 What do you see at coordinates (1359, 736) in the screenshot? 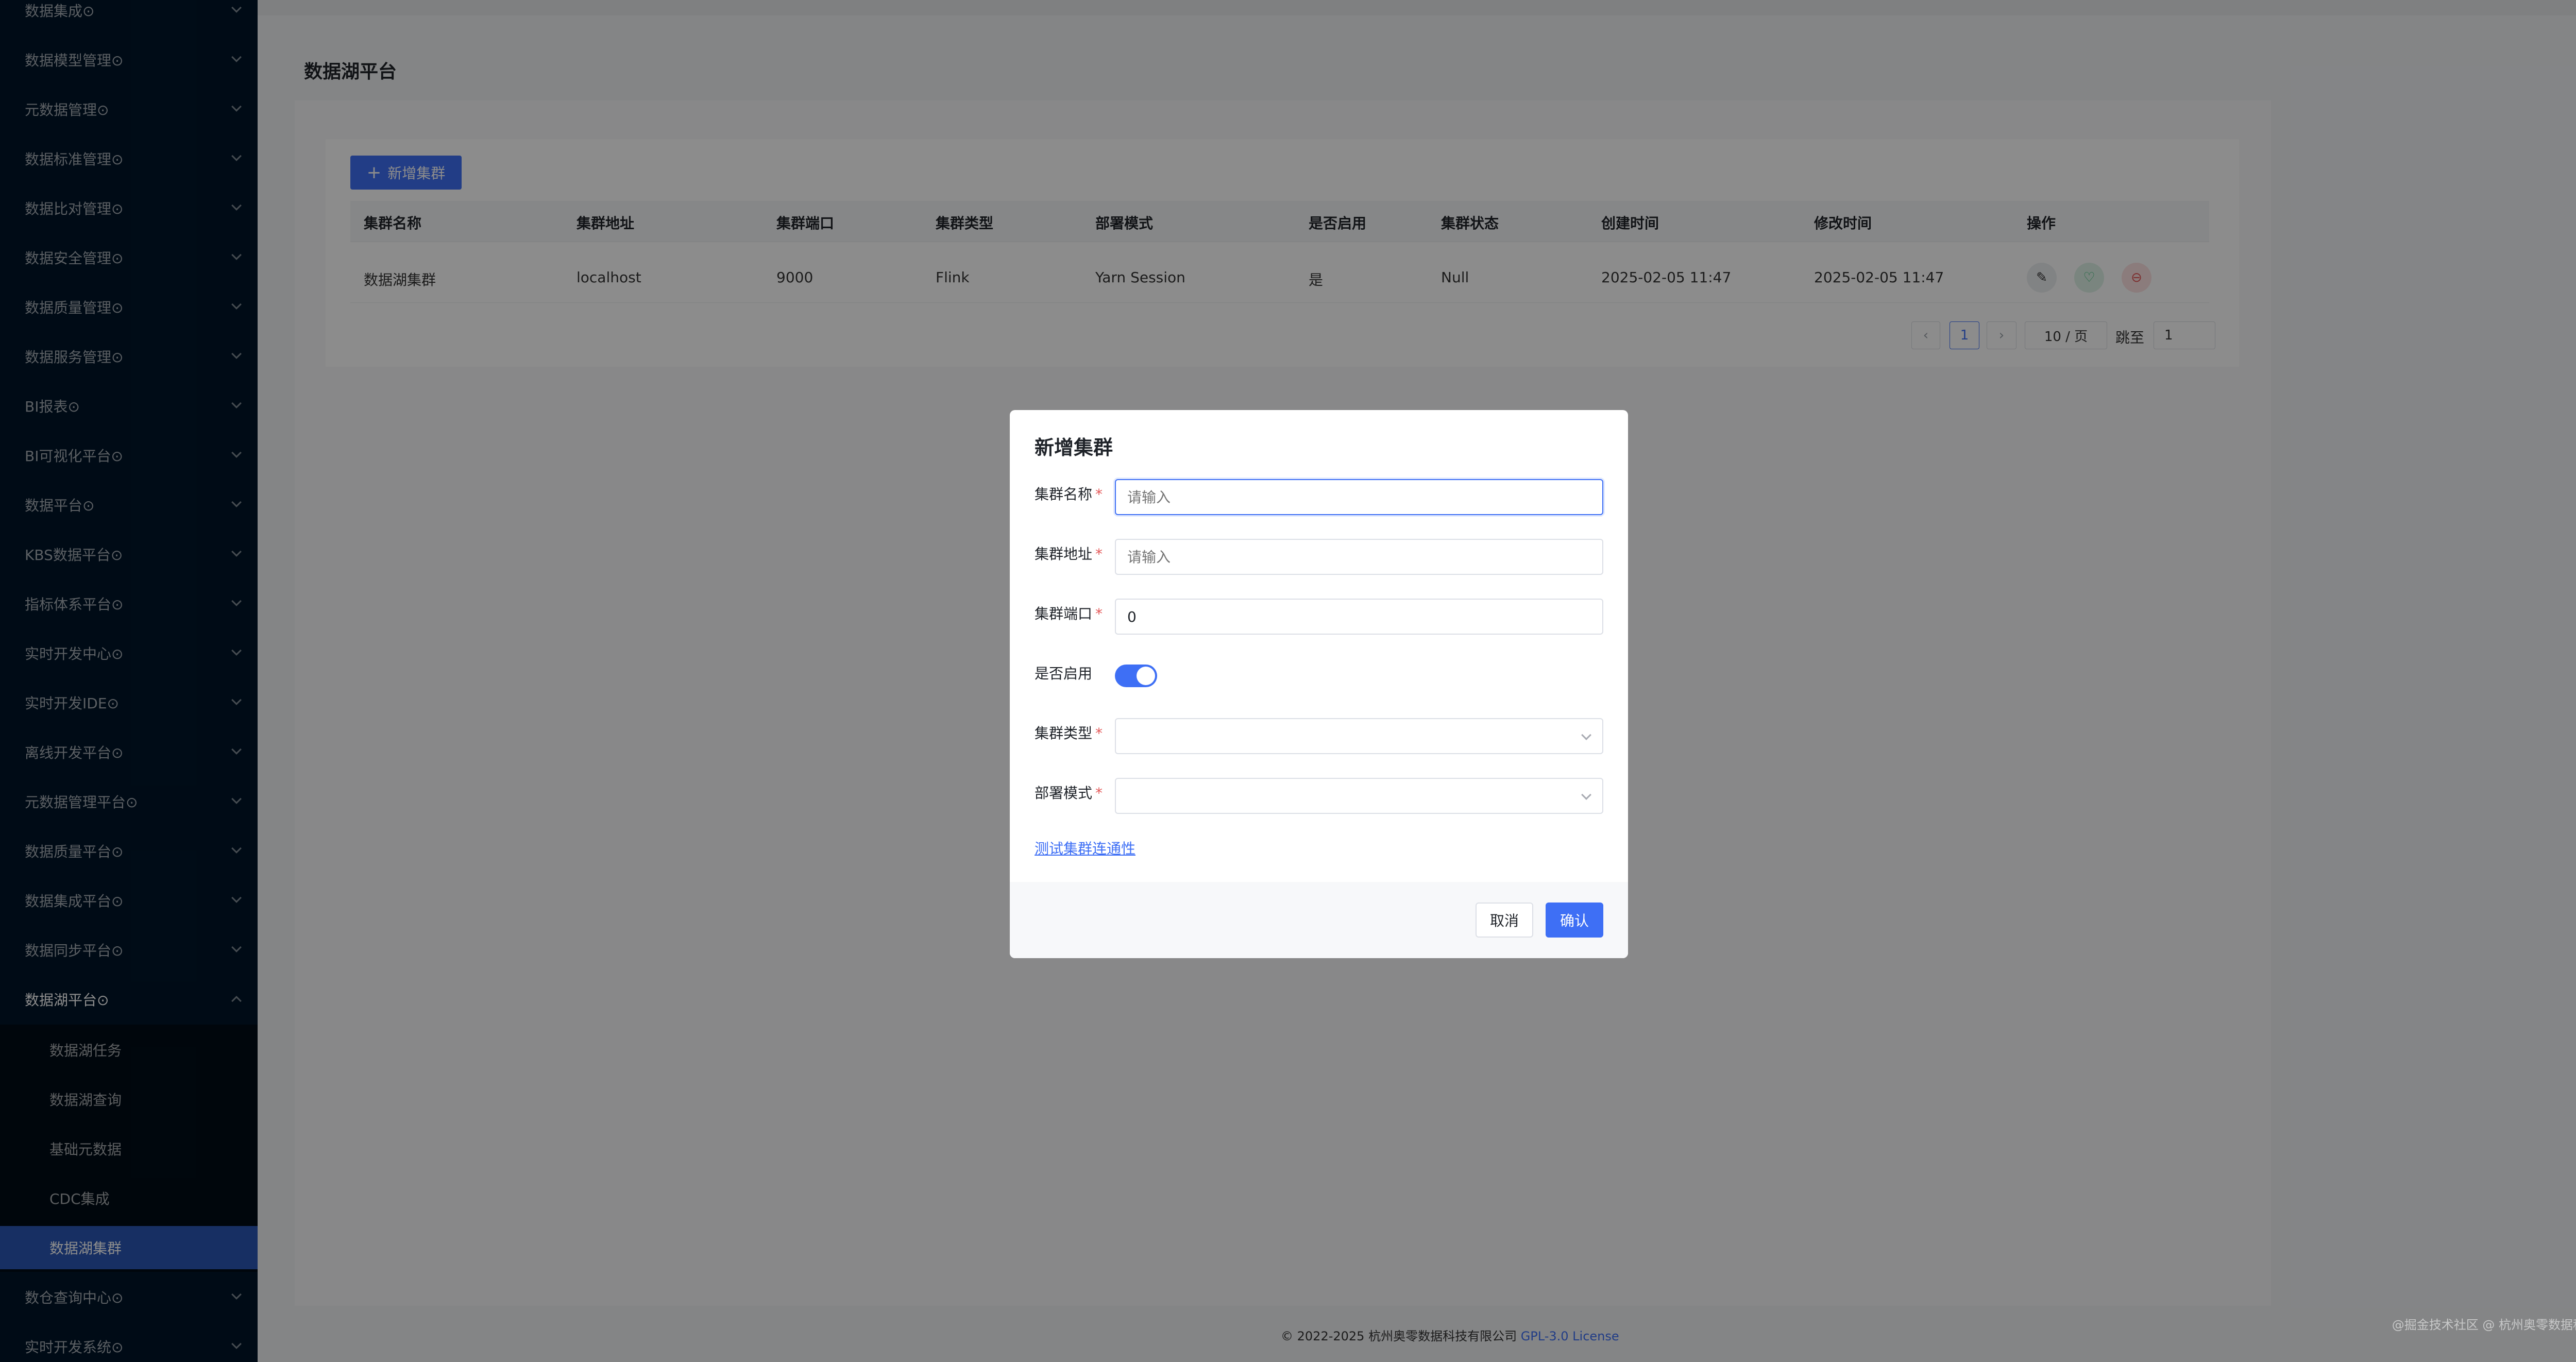
I see `cluster-type-select` at bounding box center [1359, 736].